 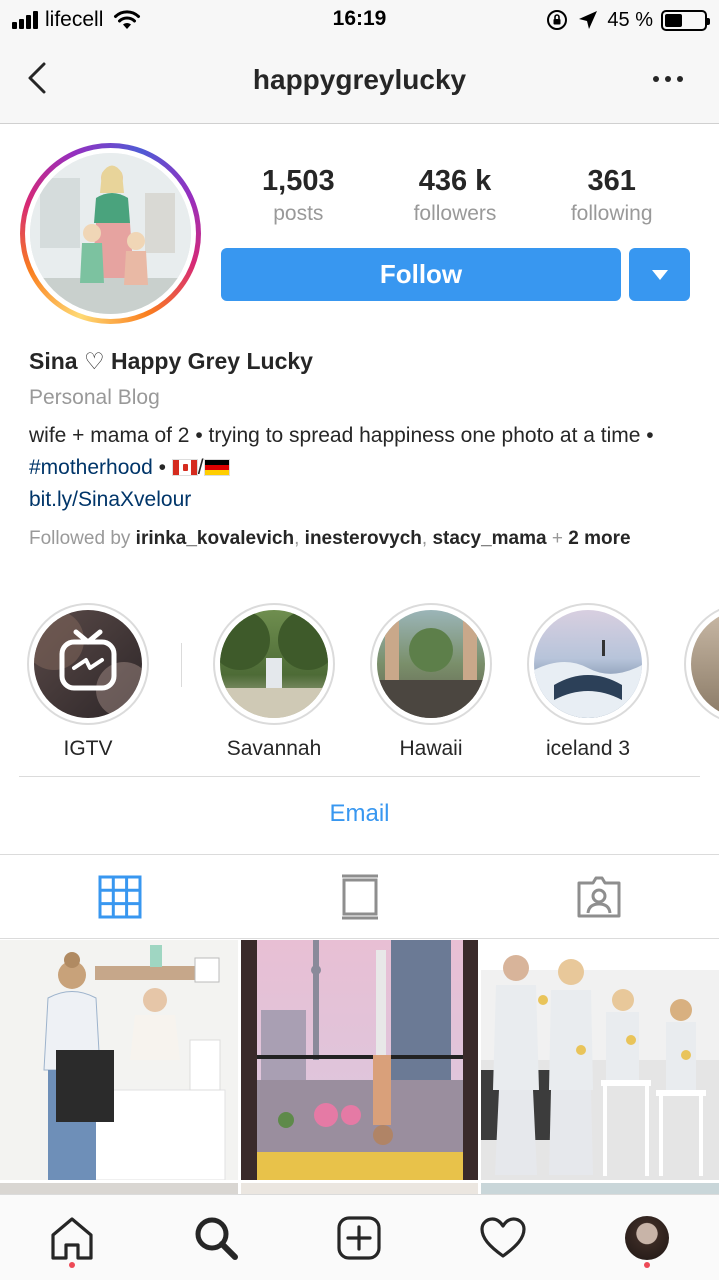 What do you see at coordinates (588, 20) in the screenshot?
I see `location-icon` at bounding box center [588, 20].